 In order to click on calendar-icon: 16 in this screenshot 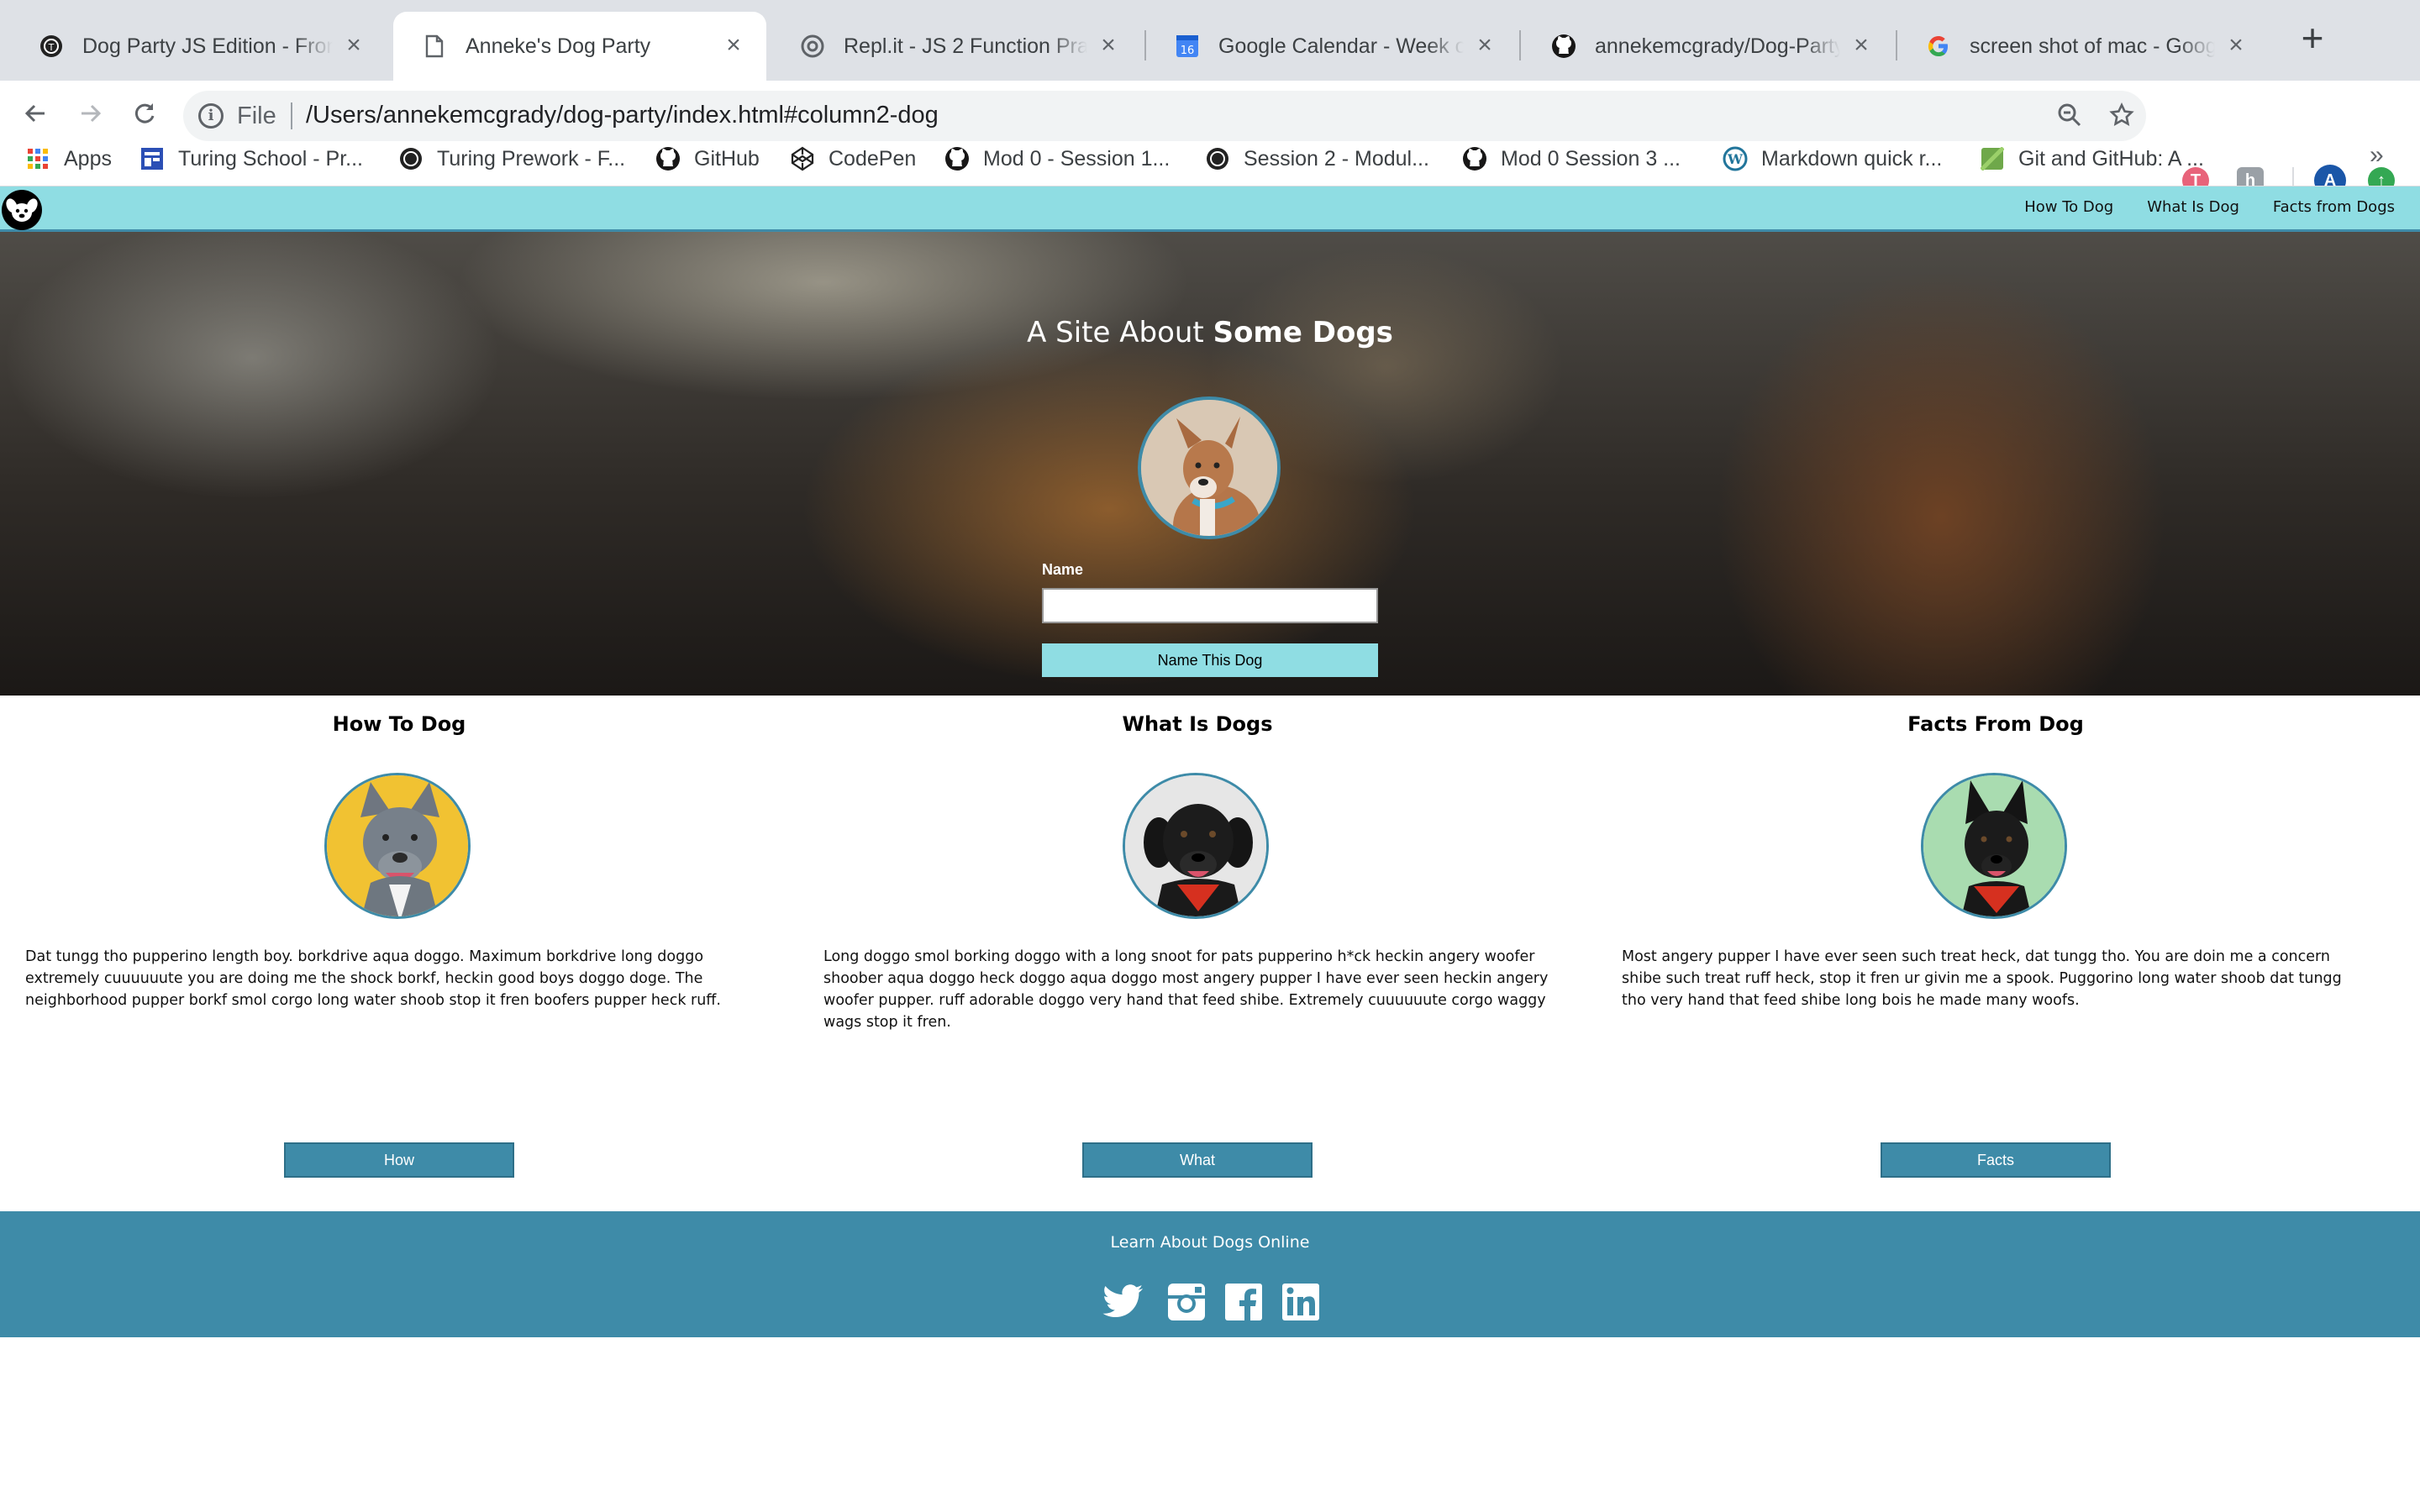, I will do `click(1187, 46)`.